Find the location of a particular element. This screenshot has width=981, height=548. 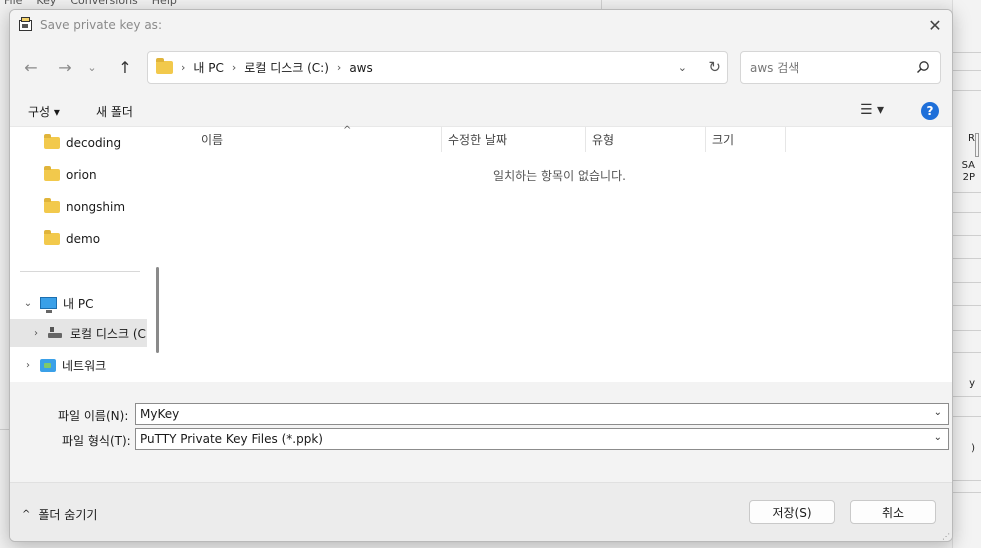

column-header-date: 수정한 날짜 is located at coordinates (514, 139).